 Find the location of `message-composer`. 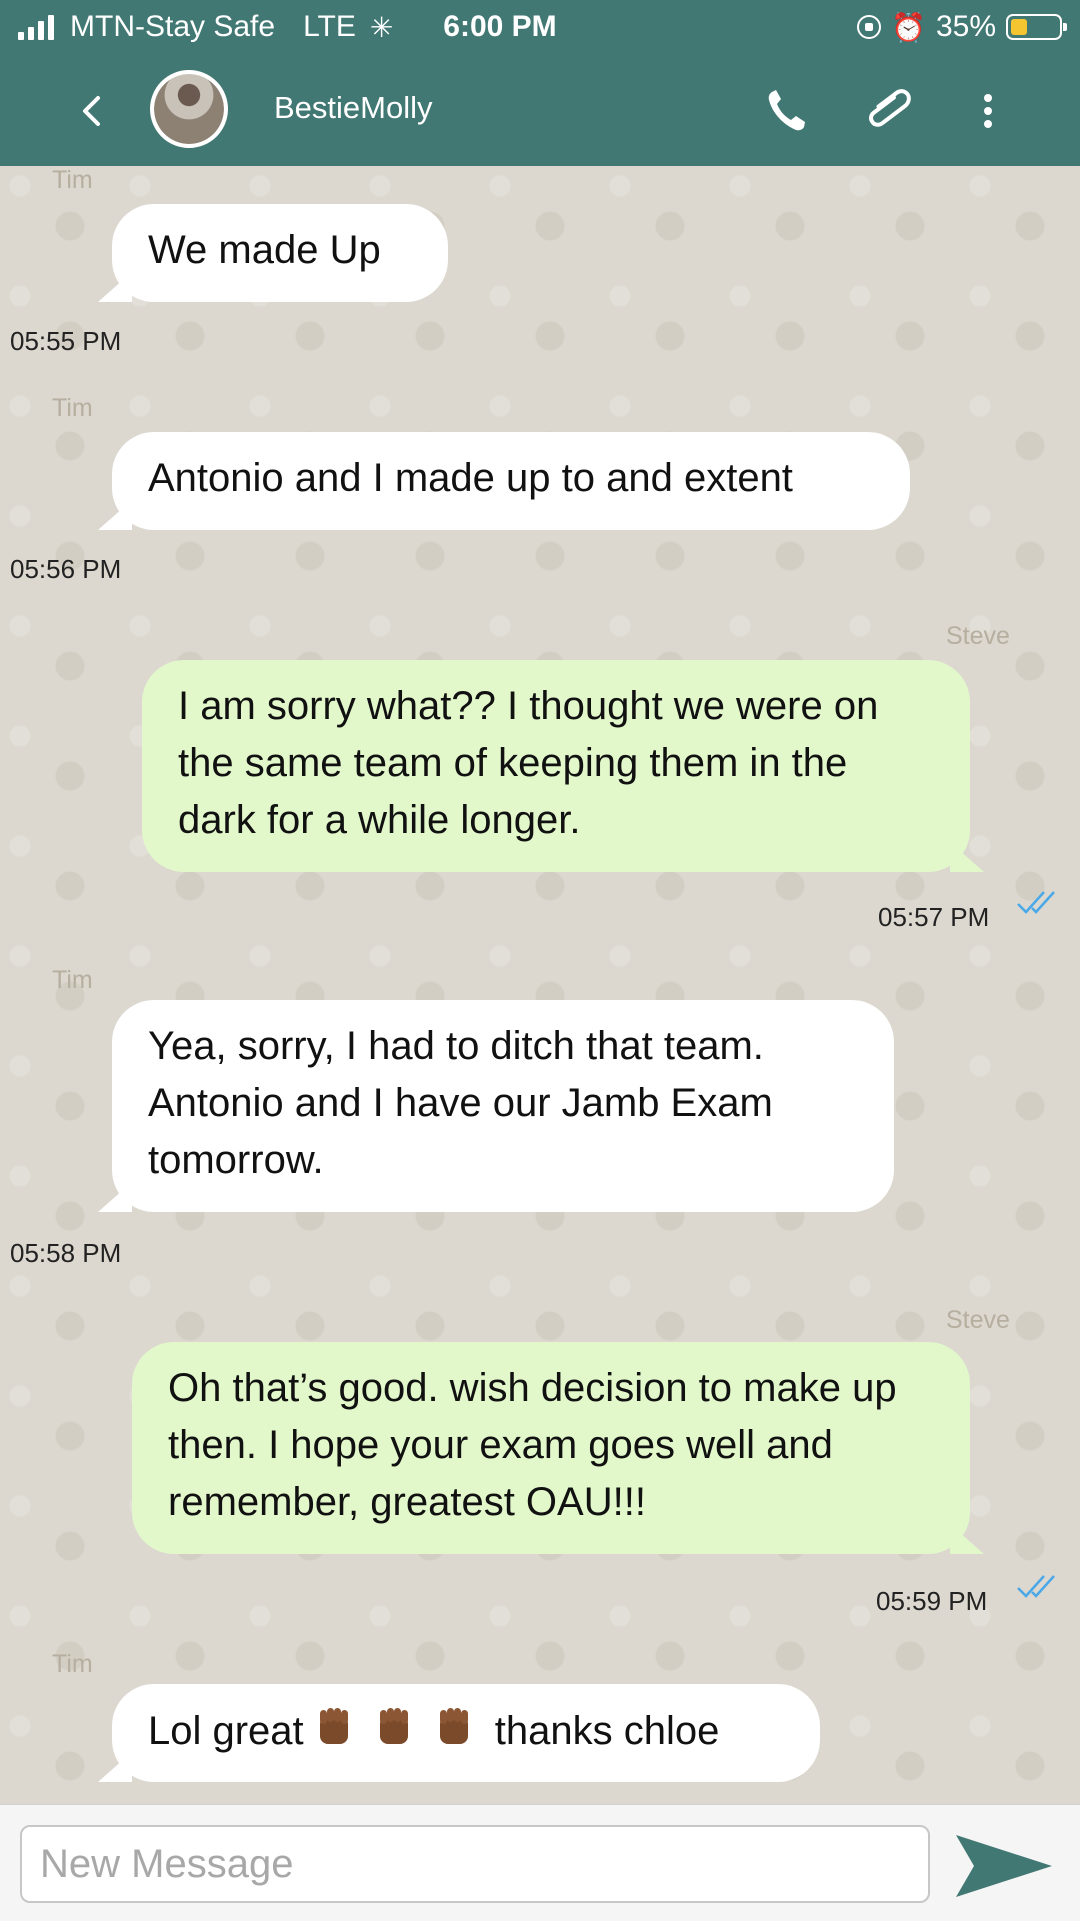

message-composer is located at coordinates (540, 1862).